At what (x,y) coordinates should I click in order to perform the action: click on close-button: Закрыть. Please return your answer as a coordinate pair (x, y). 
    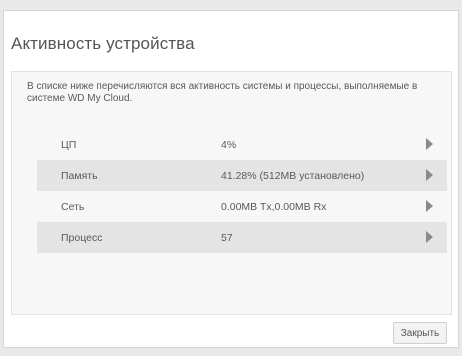
    Looking at the image, I should click on (420, 333).